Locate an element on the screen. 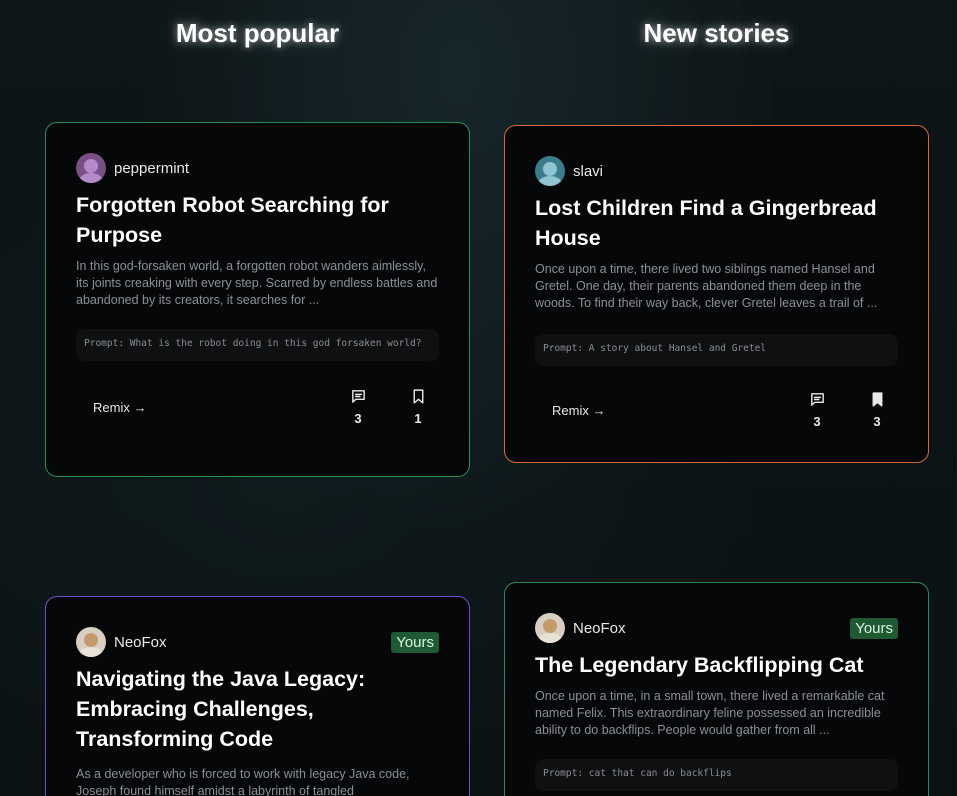 The height and width of the screenshot is (796, 957). story-prompt: Prompt: A story about Hansel and Gretel is located at coordinates (716, 350).